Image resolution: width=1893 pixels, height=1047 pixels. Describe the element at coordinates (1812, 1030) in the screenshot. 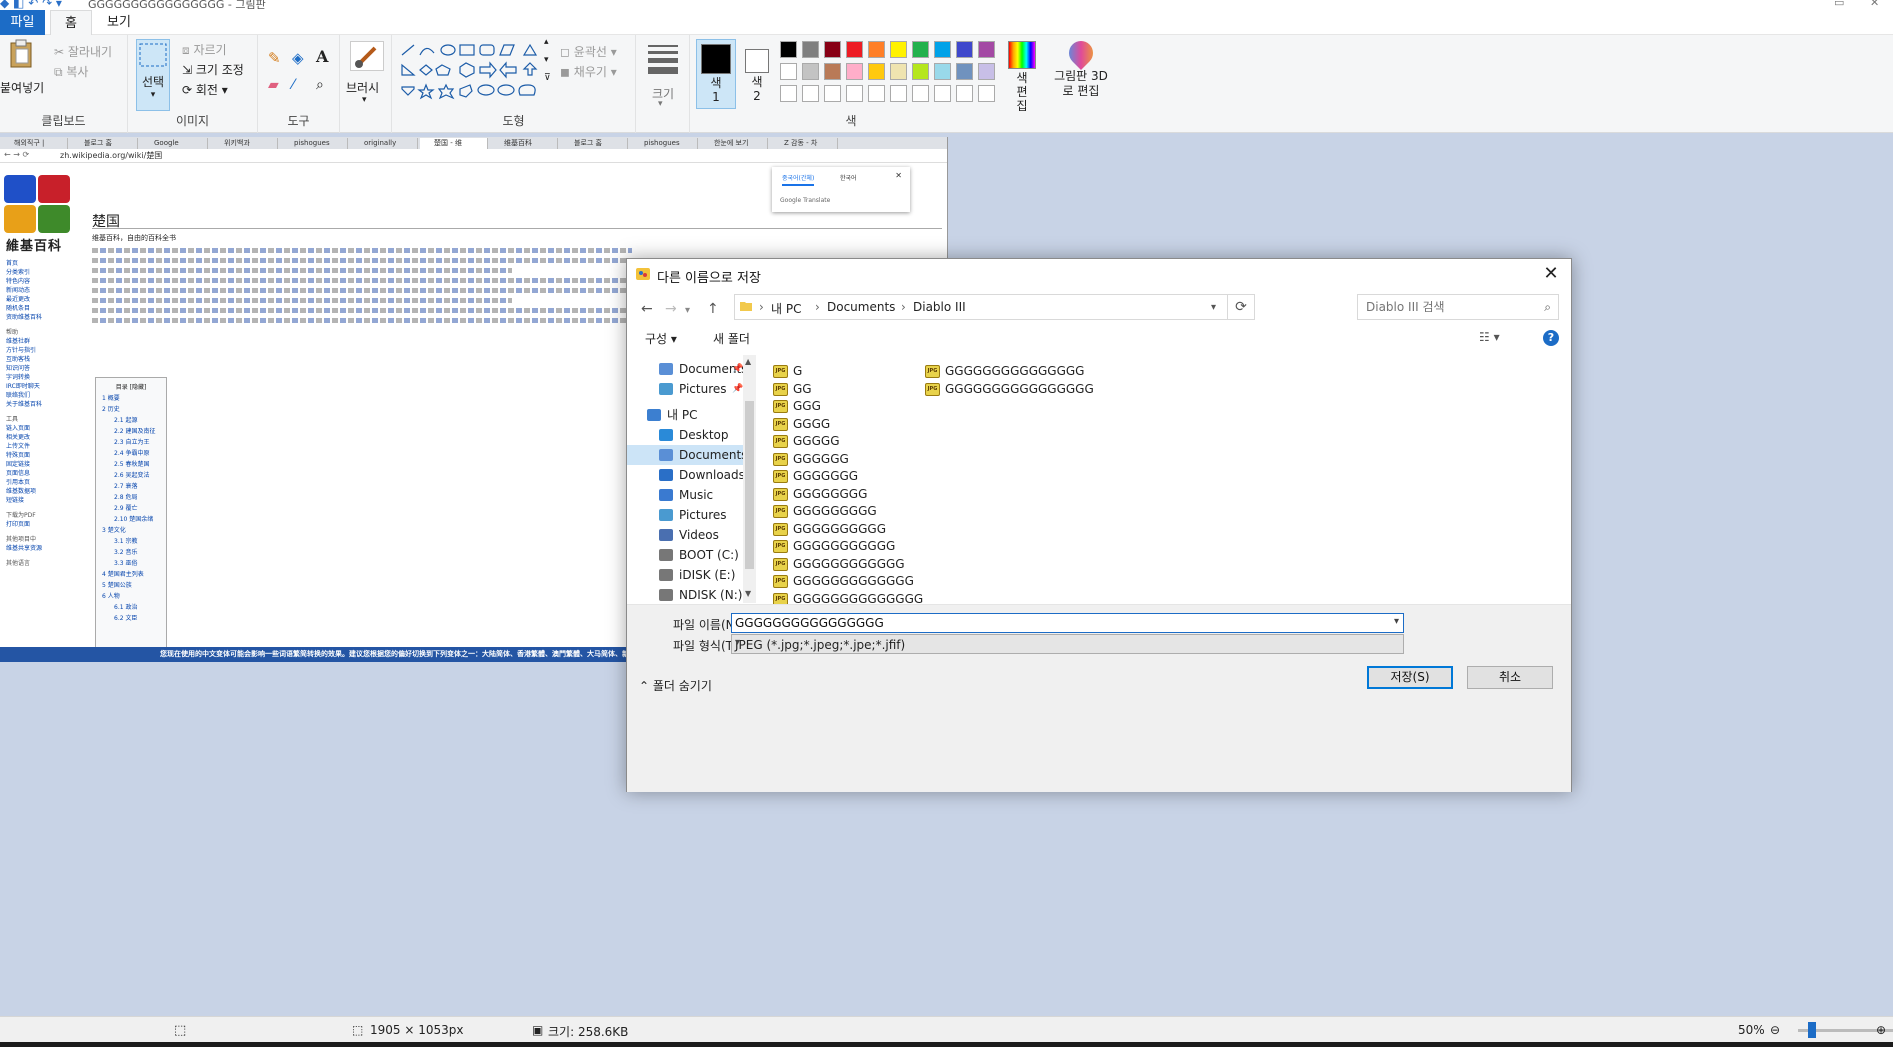

I see `zoom-slider-thumb` at that location.